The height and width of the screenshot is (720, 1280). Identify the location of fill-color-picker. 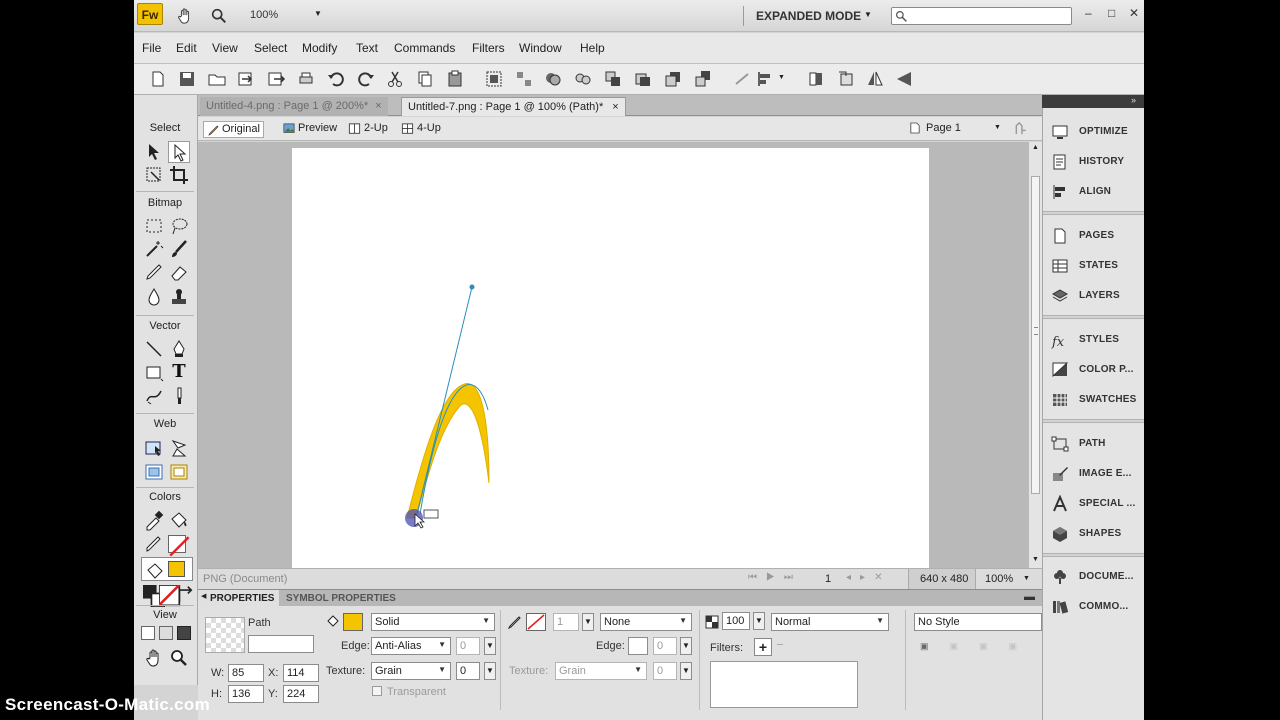
(353, 622).